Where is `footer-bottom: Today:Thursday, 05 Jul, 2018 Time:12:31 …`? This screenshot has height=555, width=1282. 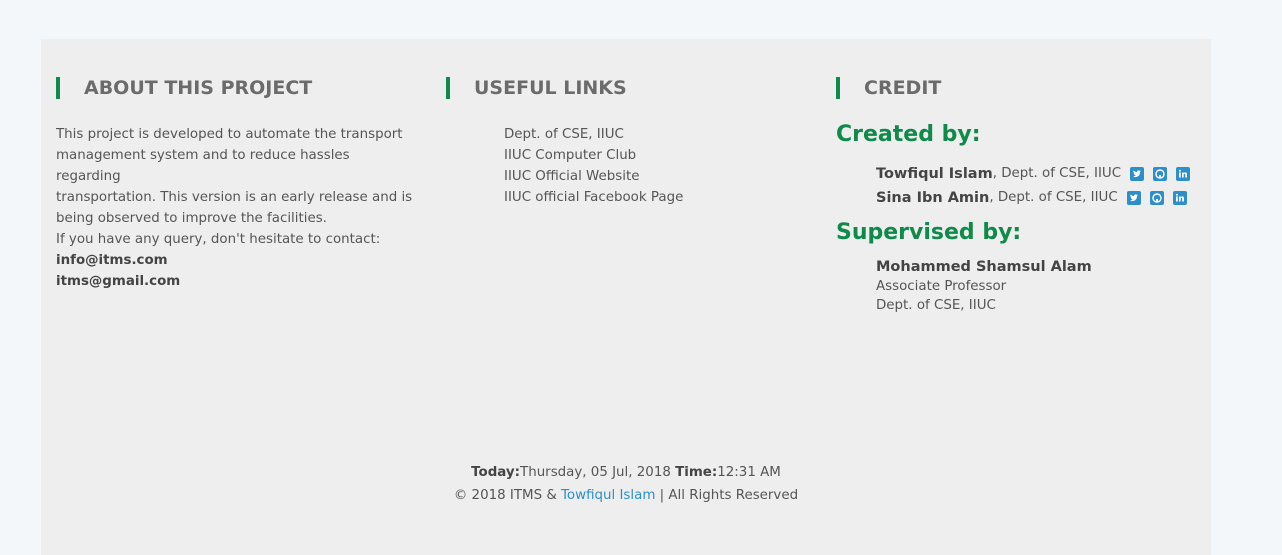 footer-bottom: Today:Thursday, 05 Jul, 2018 Time:12:31 … is located at coordinates (626, 484).